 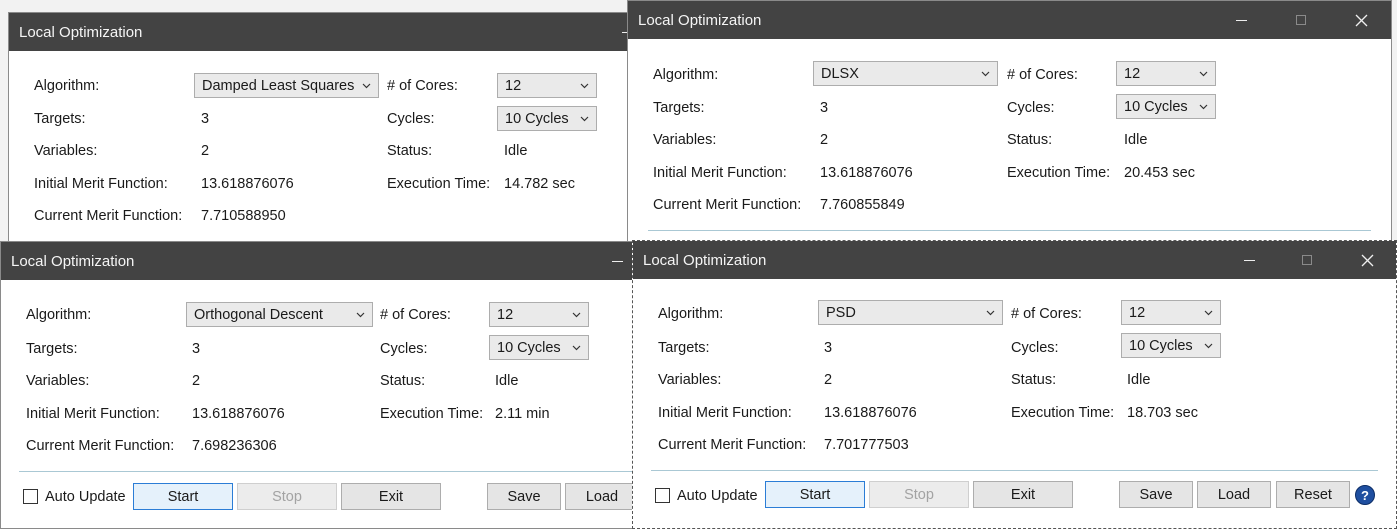 I want to click on targets-value: 3, so click(x=196, y=349).